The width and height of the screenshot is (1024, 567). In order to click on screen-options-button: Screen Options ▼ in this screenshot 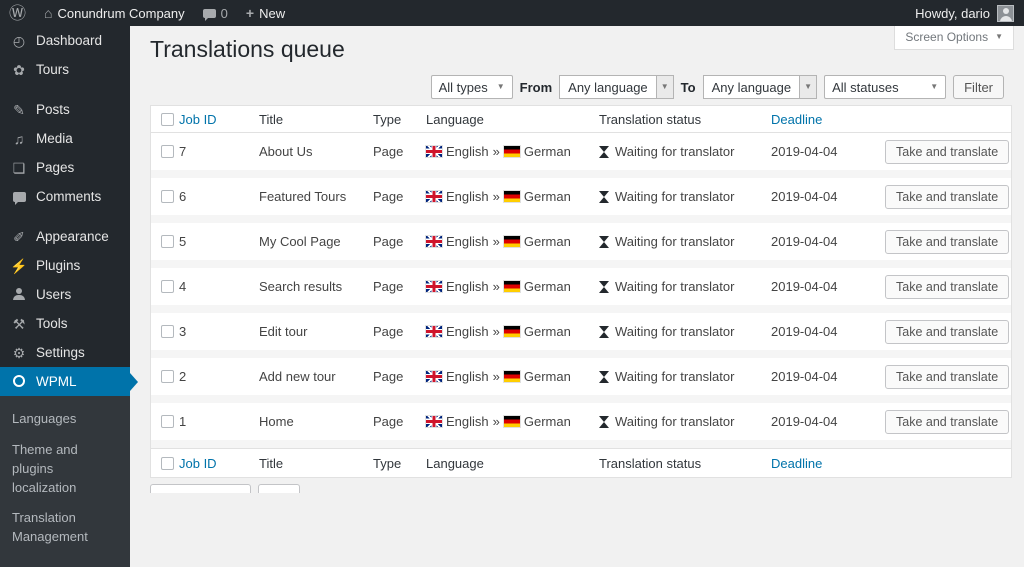, I will do `click(954, 38)`.